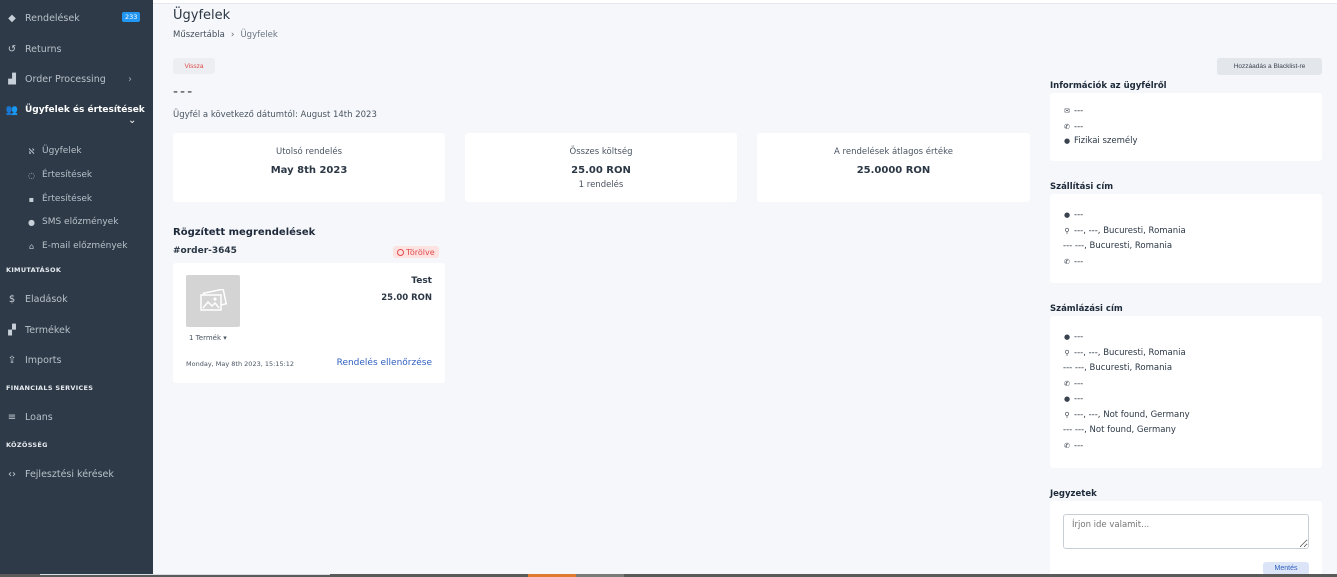 This screenshot has height=577, width=1337. I want to click on inbox-icon: ⌂, so click(31, 246).